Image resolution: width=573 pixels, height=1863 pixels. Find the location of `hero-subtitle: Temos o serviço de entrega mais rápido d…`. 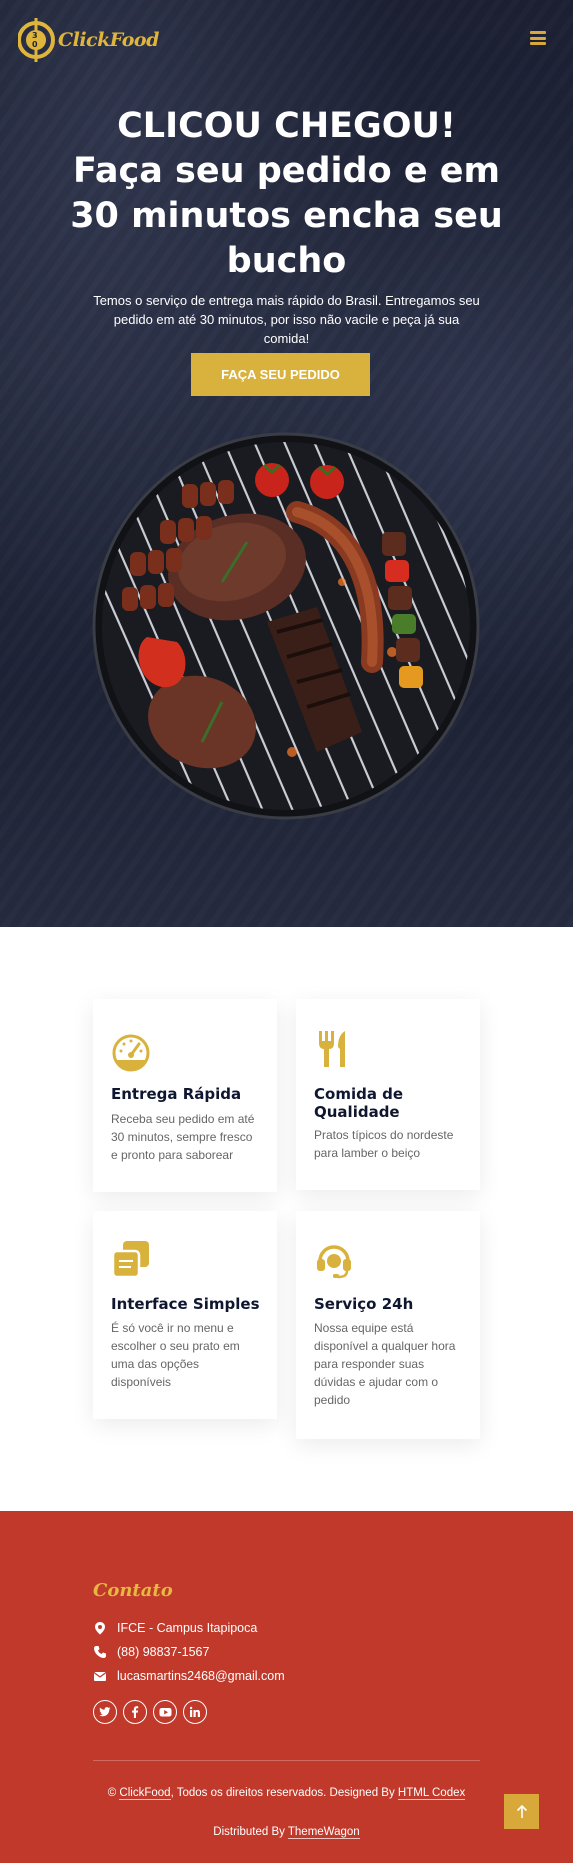

hero-subtitle: Temos o serviço de entrega mais rápido d… is located at coordinates (286, 319).